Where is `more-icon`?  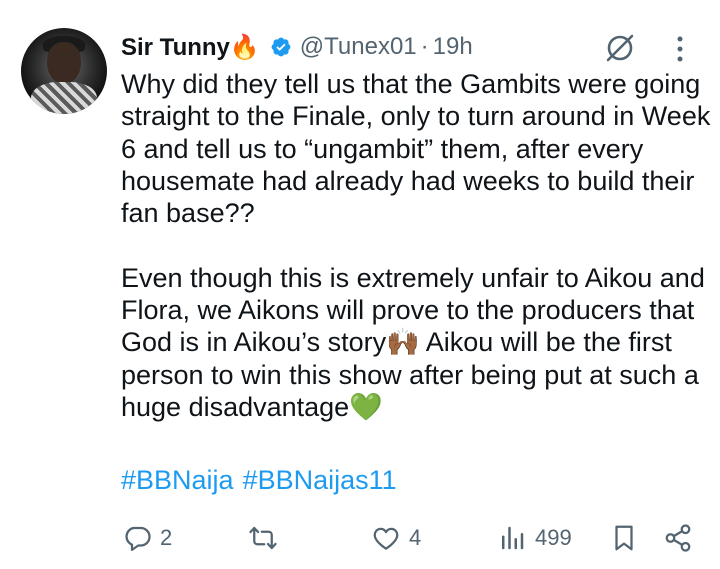 more-icon is located at coordinates (680, 49).